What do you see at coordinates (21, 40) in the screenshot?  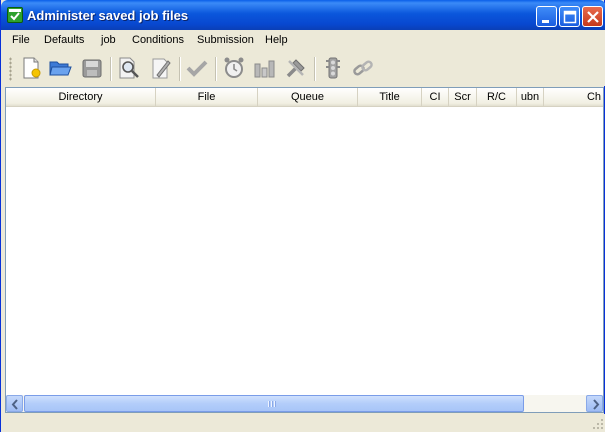 I see `menu-file: File` at bounding box center [21, 40].